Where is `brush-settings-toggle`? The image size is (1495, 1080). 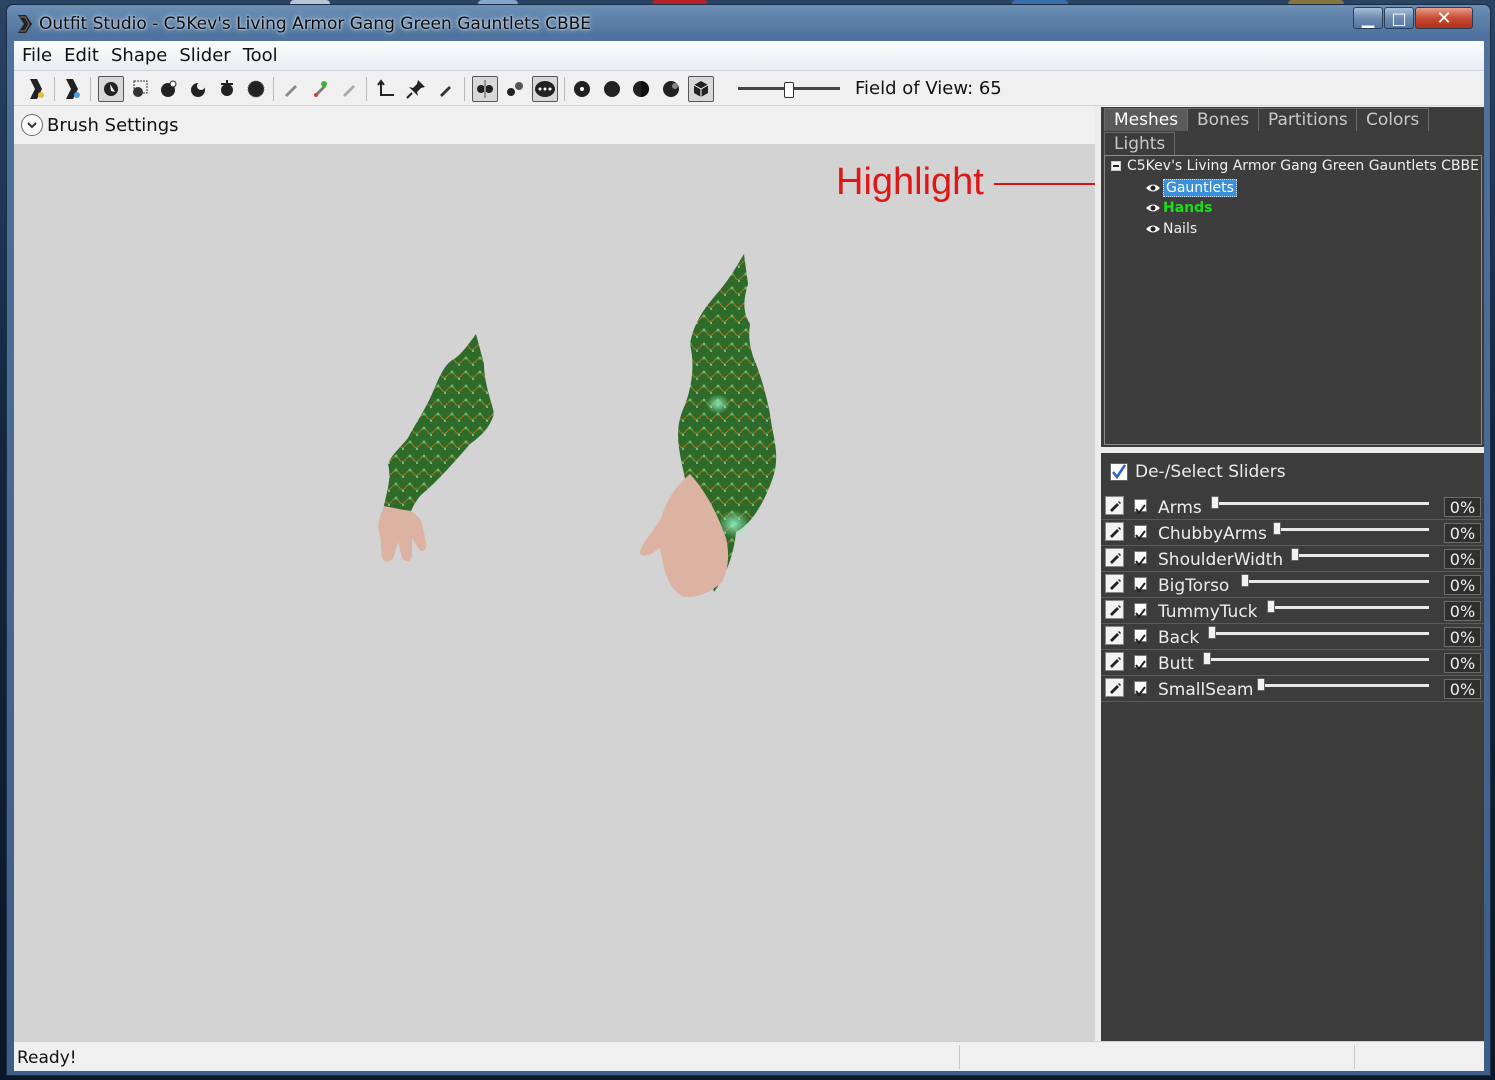
brush-settings-toggle is located at coordinates (32, 125).